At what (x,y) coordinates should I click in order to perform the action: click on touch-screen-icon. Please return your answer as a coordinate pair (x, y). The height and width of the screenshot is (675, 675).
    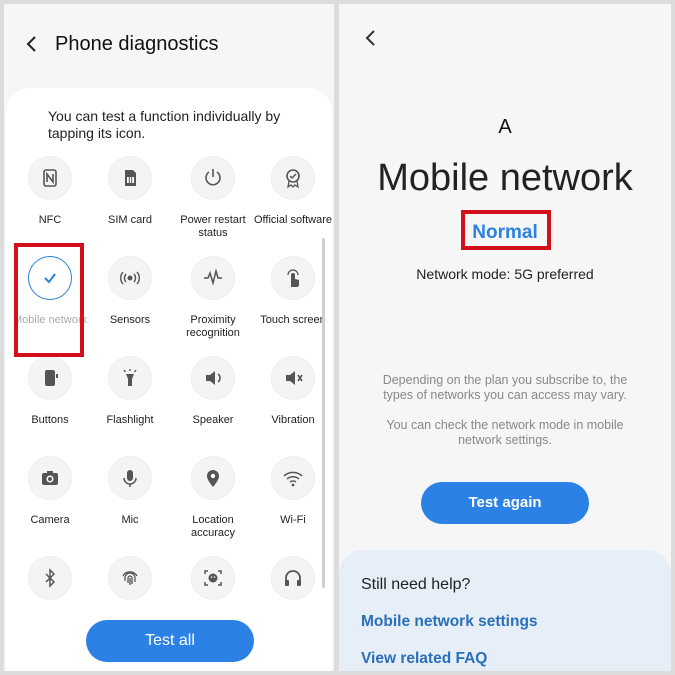
    Looking at the image, I should click on (293, 278).